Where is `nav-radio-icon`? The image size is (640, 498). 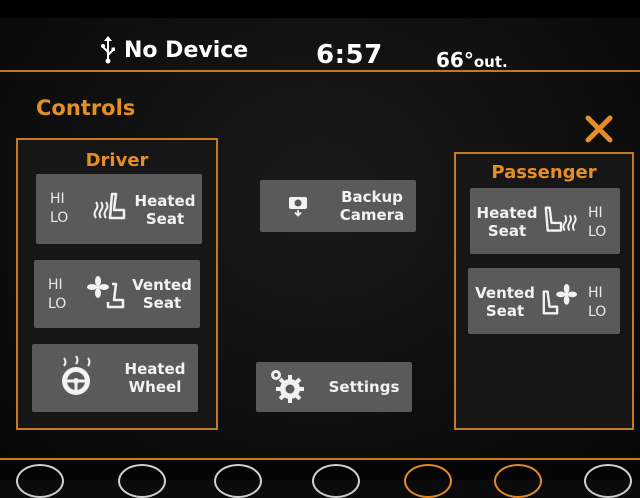 nav-radio-icon is located at coordinates (40, 481).